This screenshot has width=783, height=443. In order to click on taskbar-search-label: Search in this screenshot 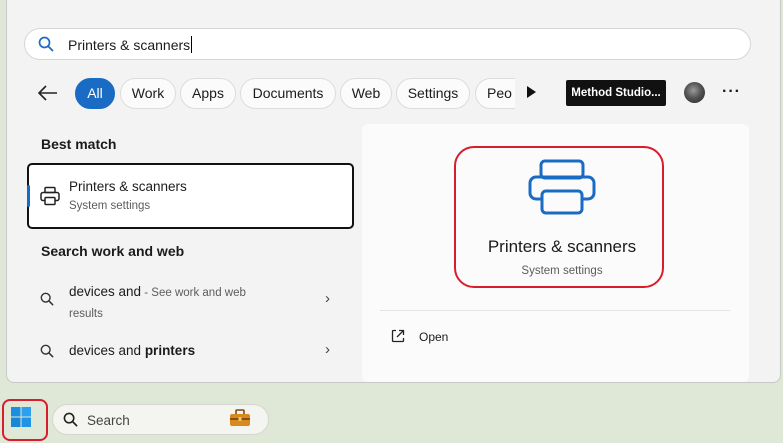, I will do `click(108, 420)`.